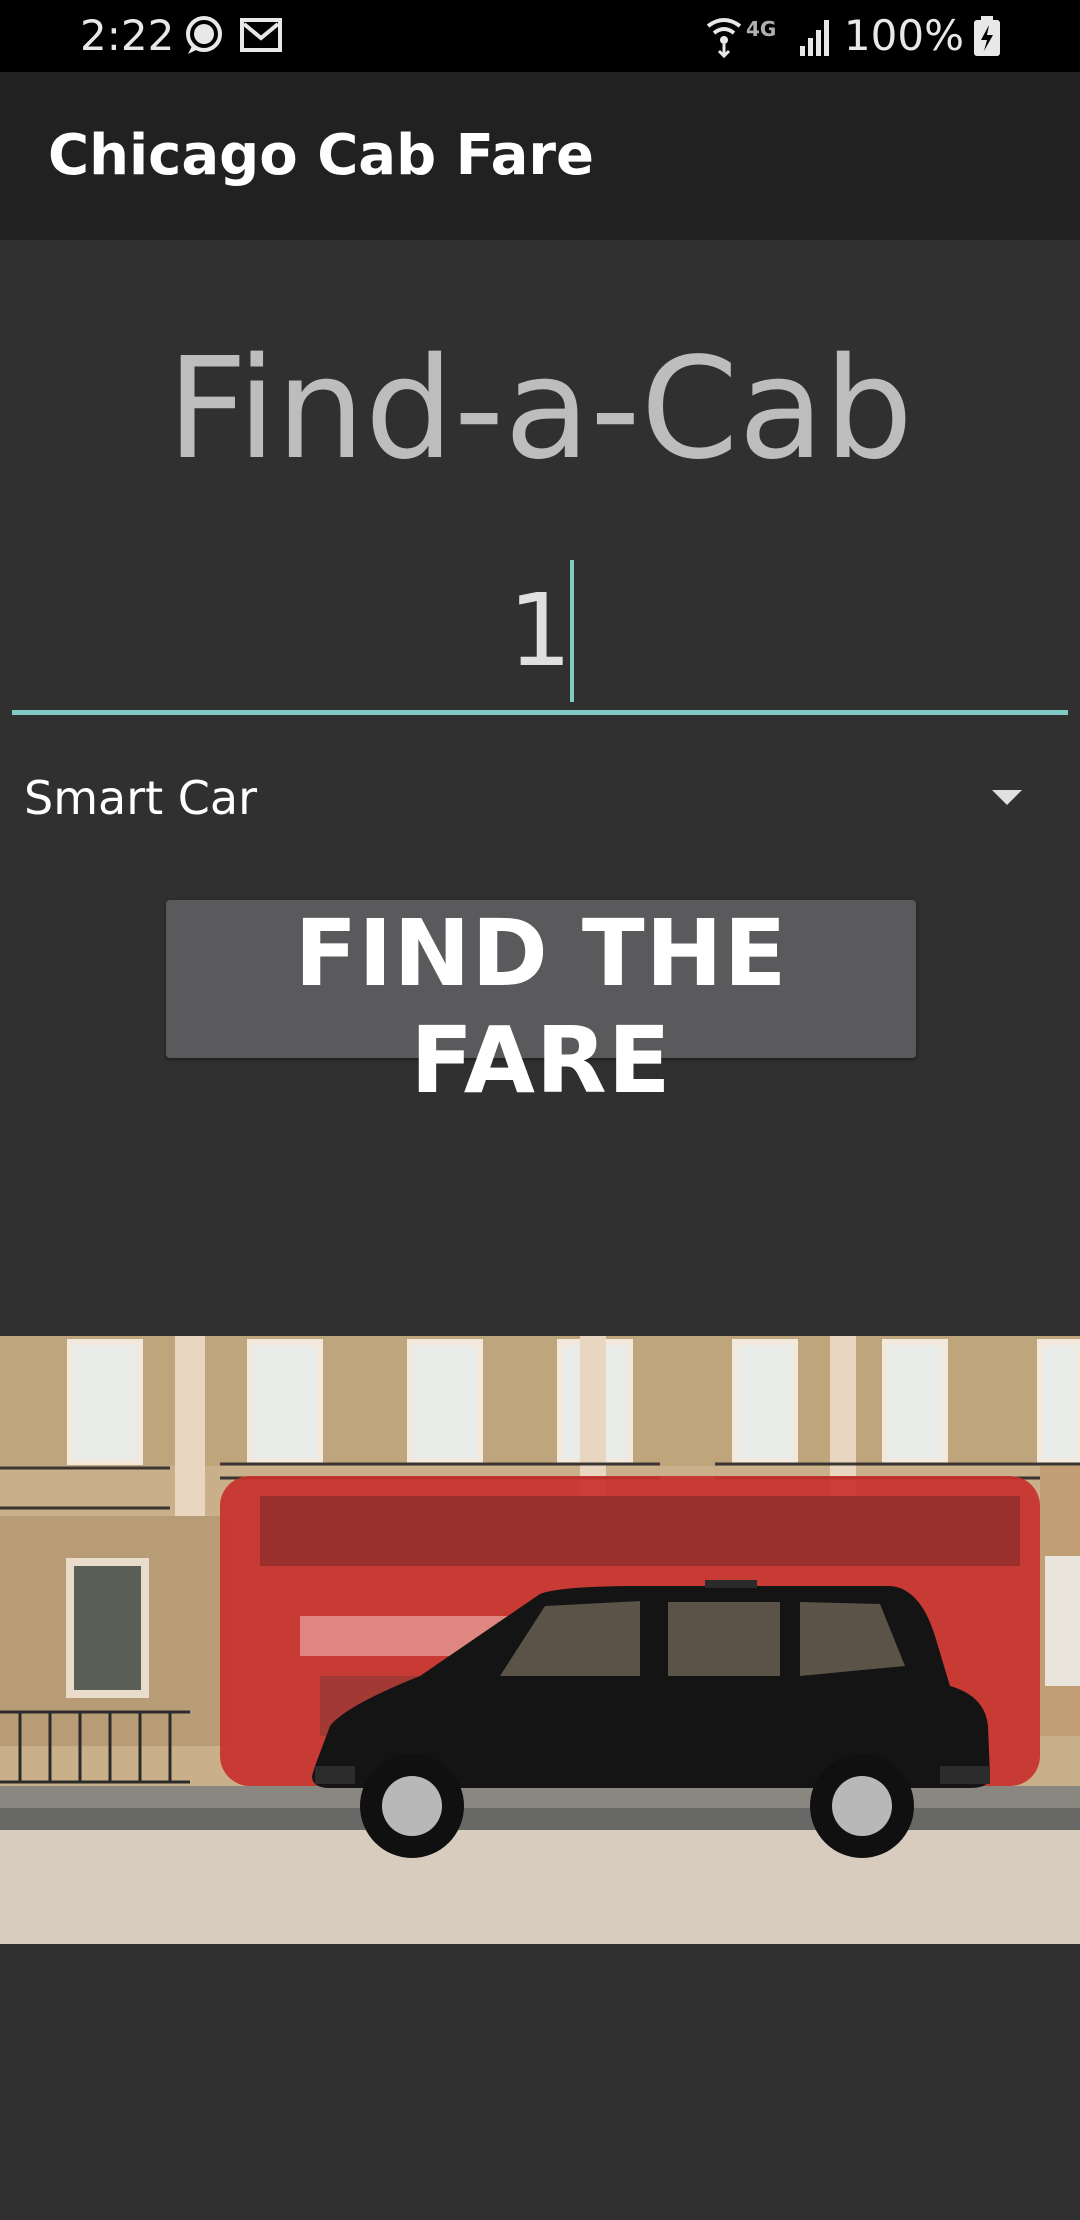 This screenshot has width=1080, height=2220. Describe the element at coordinates (140, 798) in the screenshot. I see `spinner-selected-value: Smart Car` at that location.